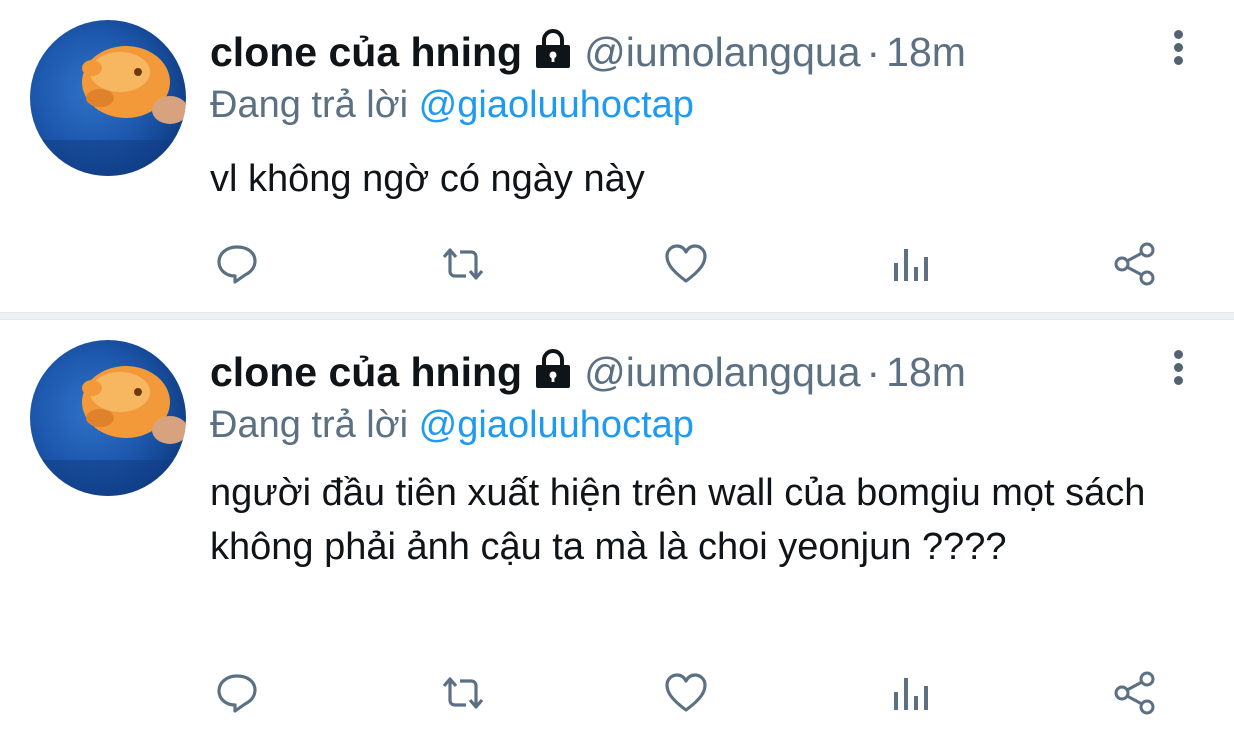  What do you see at coordinates (617, 316) in the screenshot?
I see `tweet-divider` at bounding box center [617, 316].